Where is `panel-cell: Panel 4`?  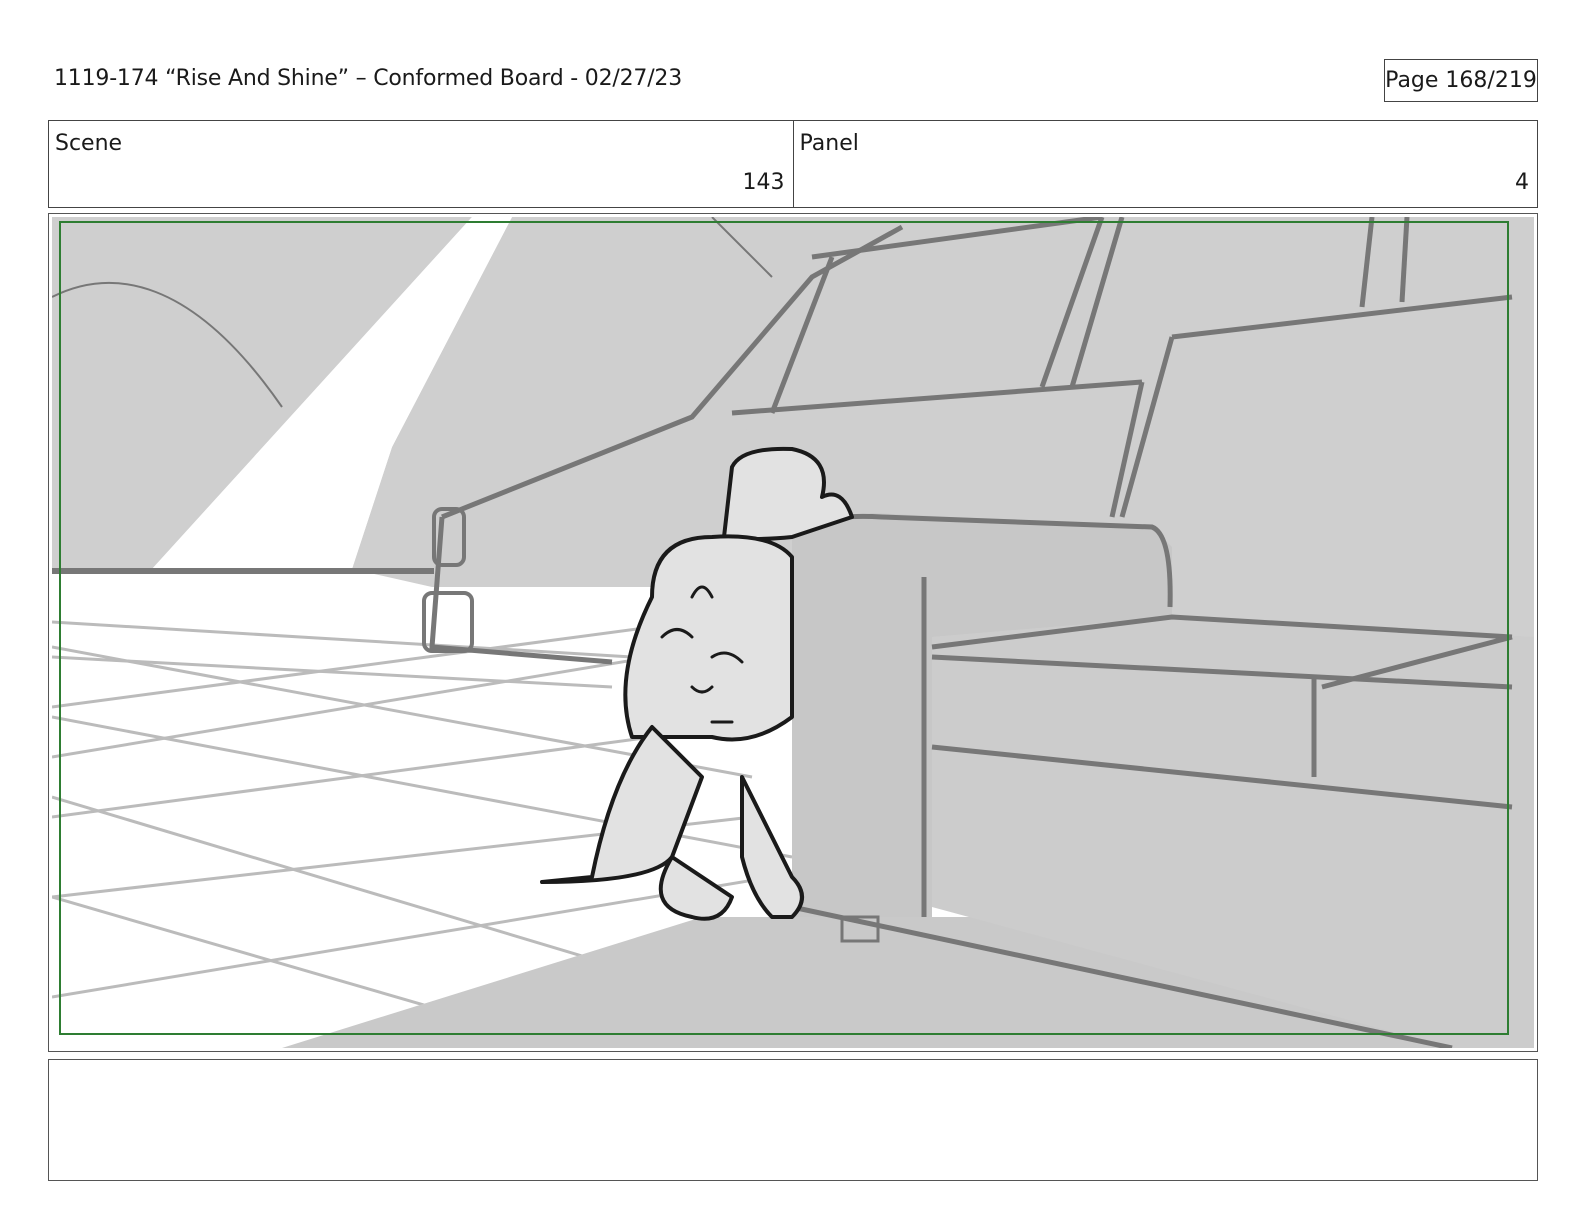
panel-cell: Panel 4 is located at coordinates (1165, 164).